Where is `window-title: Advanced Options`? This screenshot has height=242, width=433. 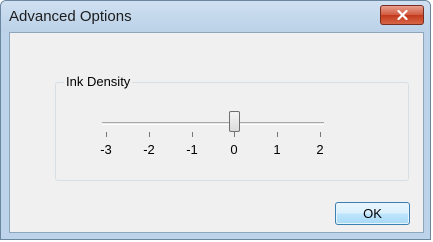
window-title: Advanced Options is located at coordinates (70, 16).